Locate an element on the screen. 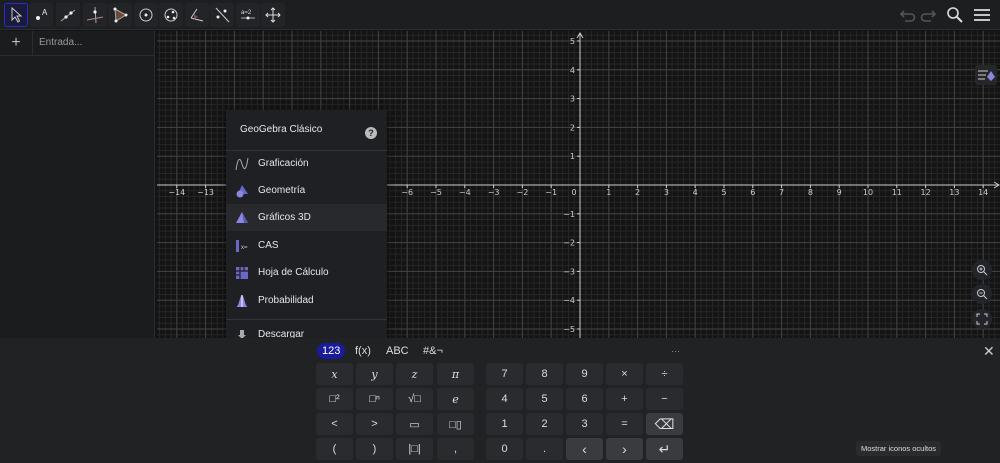 This screenshot has height=463, width=1000. key: ) is located at coordinates (374, 449).